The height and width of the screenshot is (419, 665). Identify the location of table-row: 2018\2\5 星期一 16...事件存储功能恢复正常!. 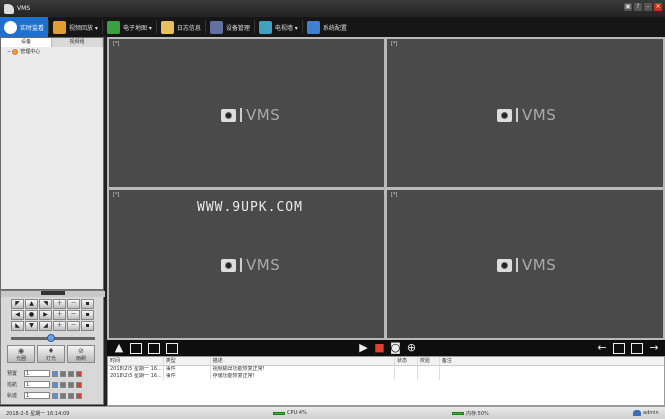
(386, 376).